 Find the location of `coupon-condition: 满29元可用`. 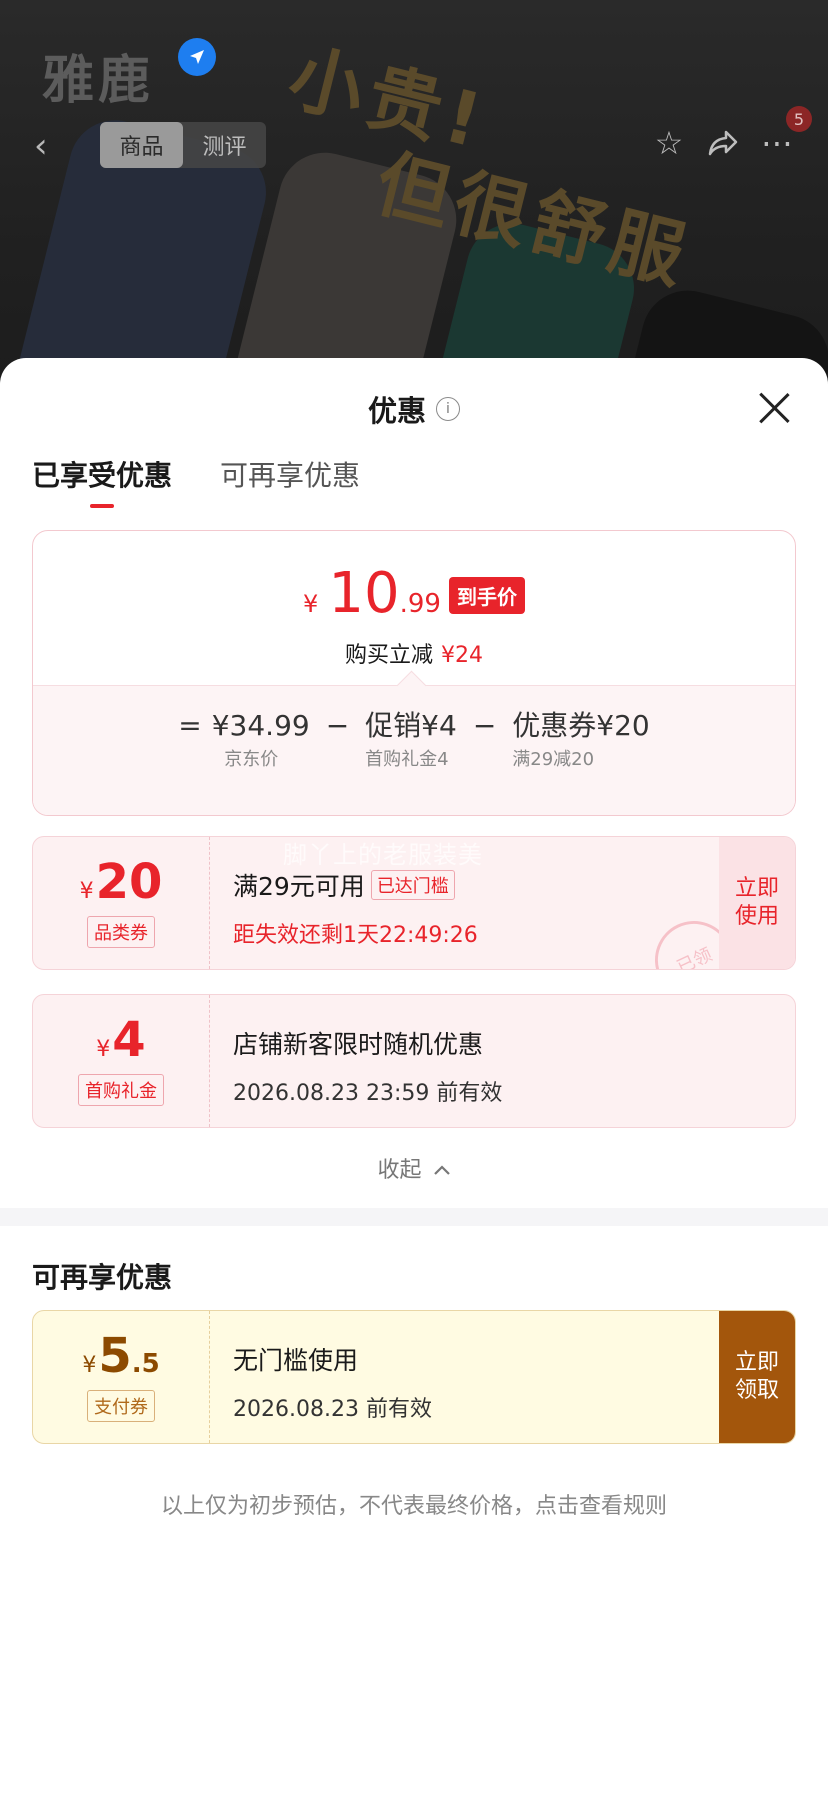

coupon-condition: 满29元可用 is located at coordinates (299, 886).